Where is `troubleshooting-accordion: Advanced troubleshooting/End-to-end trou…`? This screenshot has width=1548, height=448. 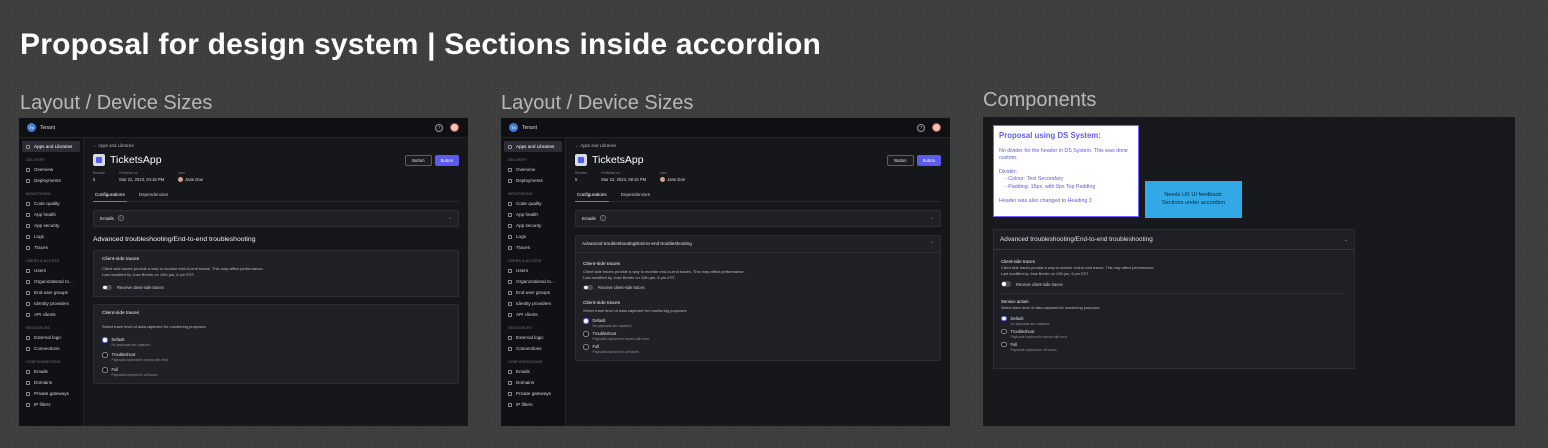 troubleshooting-accordion: Advanced troubleshooting/End-to-end trou… is located at coordinates (758, 297).